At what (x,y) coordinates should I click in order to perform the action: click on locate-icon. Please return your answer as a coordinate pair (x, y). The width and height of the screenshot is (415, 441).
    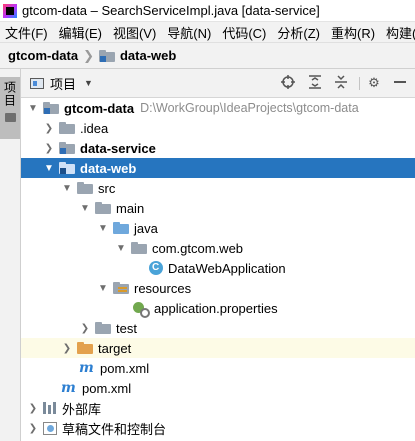
    Looking at the image, I should click on (288, 83).